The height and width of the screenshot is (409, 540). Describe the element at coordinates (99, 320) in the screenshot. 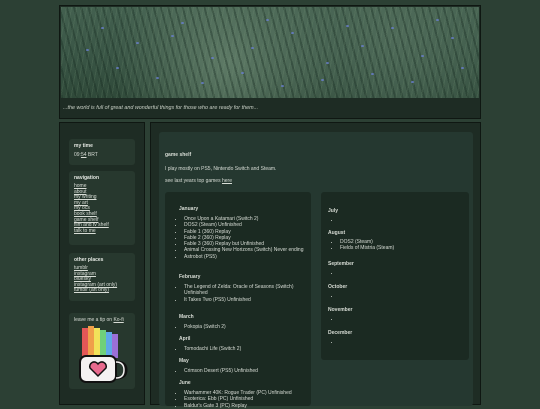

I see `kofi-text: leave me a tip on Ko-fi` at that location.